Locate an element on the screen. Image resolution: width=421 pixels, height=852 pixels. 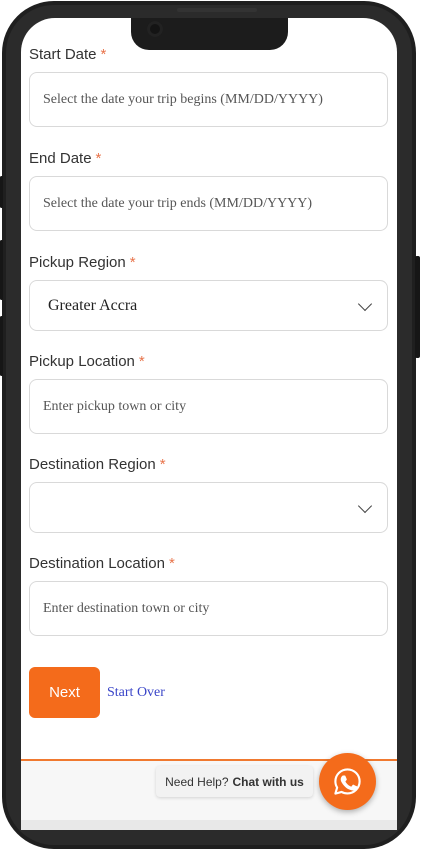
destination-region-label: Destination Region * is located at coordinates (97, 464).